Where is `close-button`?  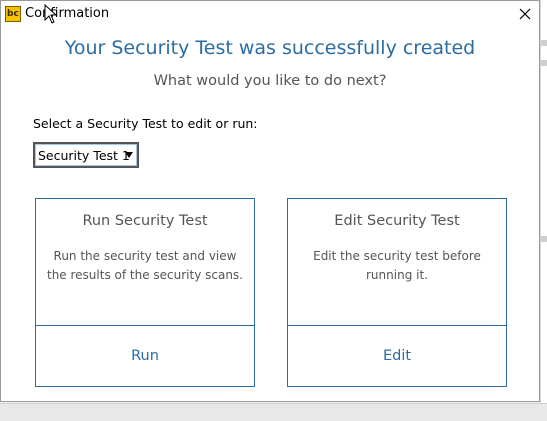
close-button is located at coordinates (525, 14).